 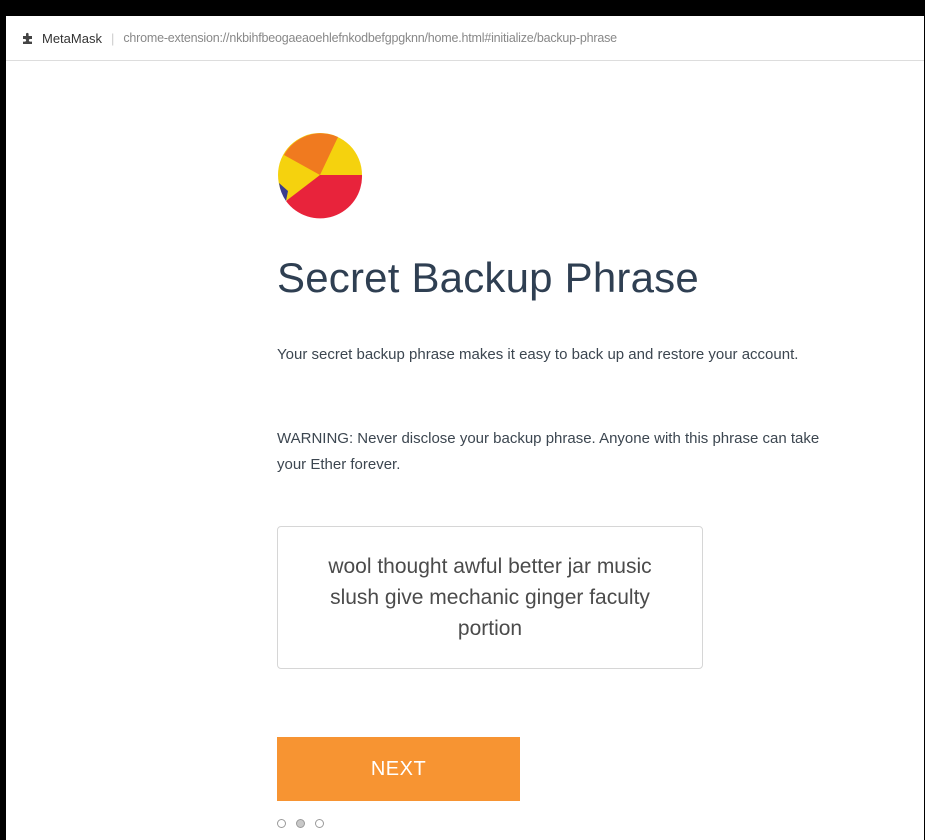 I want to click on metamask-logo, so click(x=320, y=175).